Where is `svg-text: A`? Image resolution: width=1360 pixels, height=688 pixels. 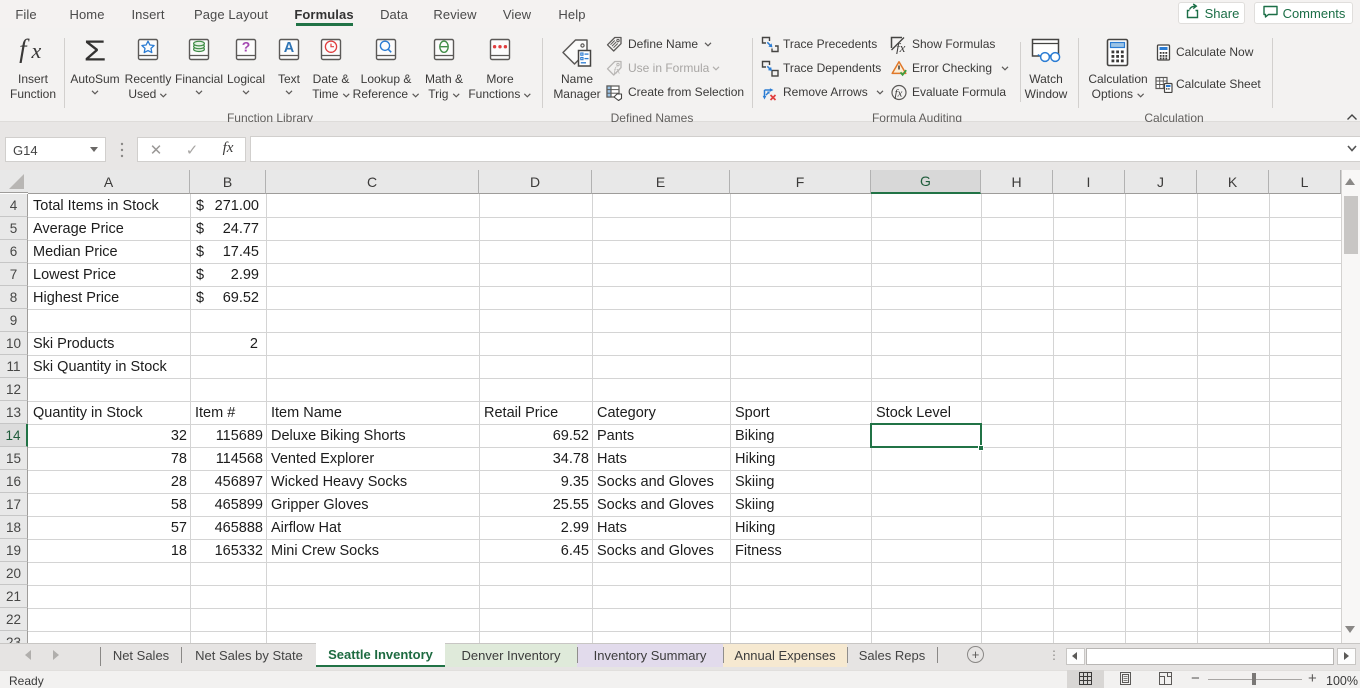 svg-text: A is located at coordinates (289, 48).